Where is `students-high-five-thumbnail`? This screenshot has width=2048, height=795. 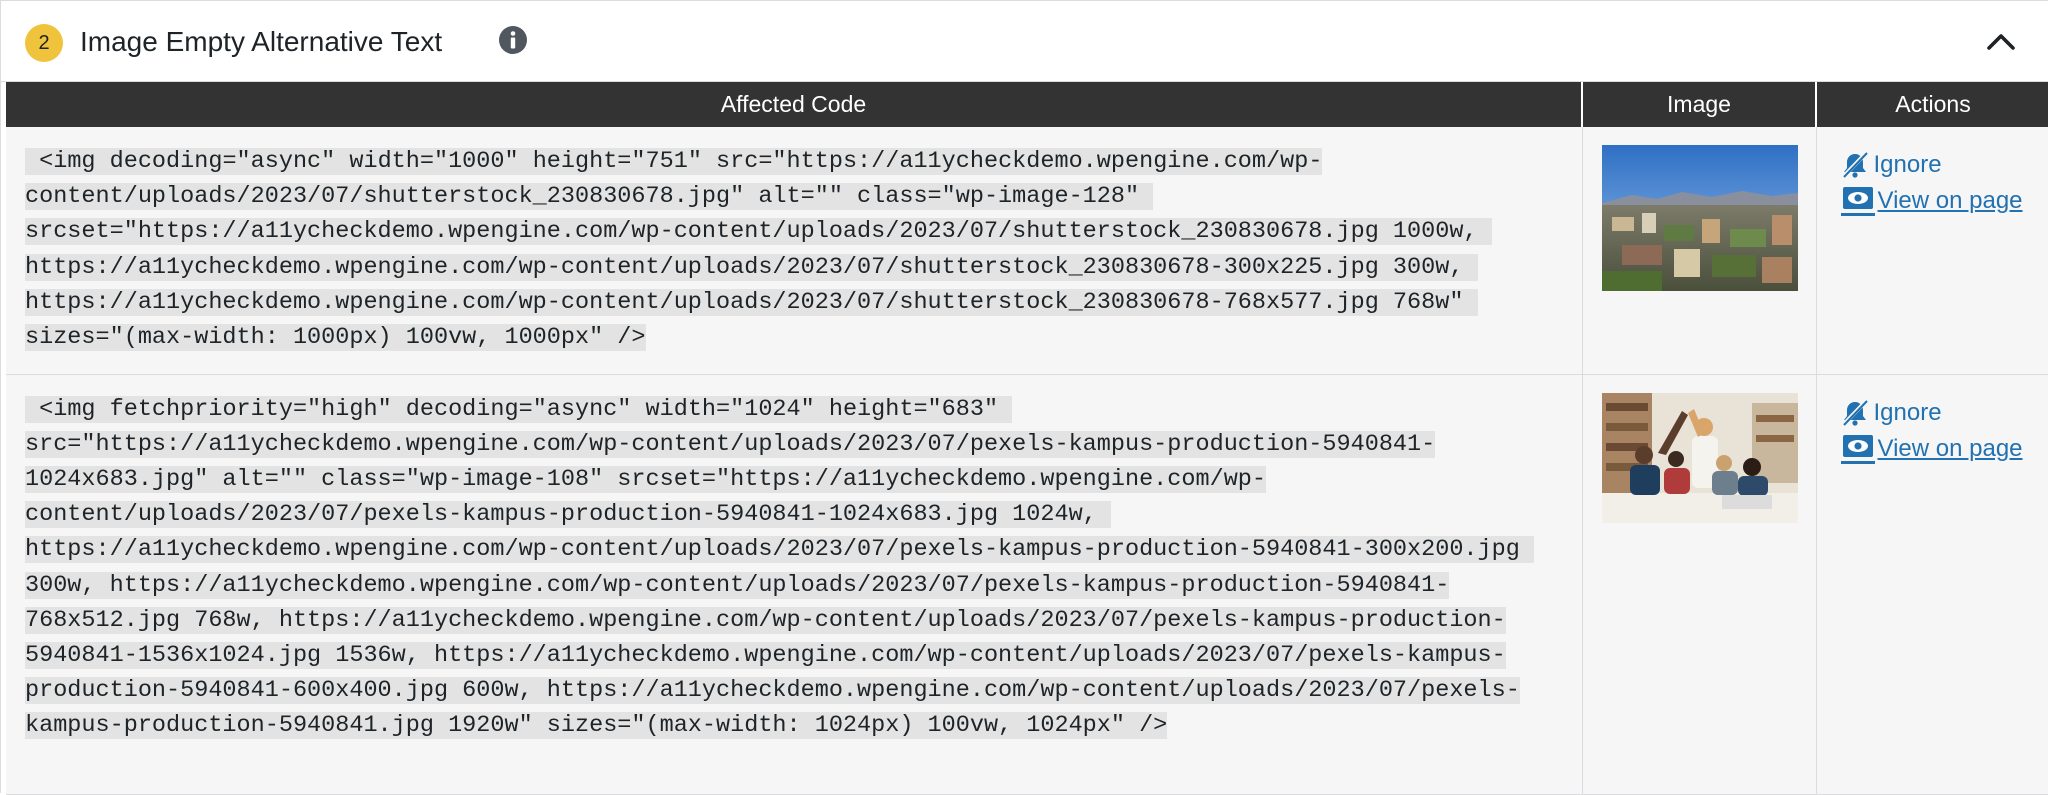
students-high-five-thumbnail is located at coordinates (1700, 458).